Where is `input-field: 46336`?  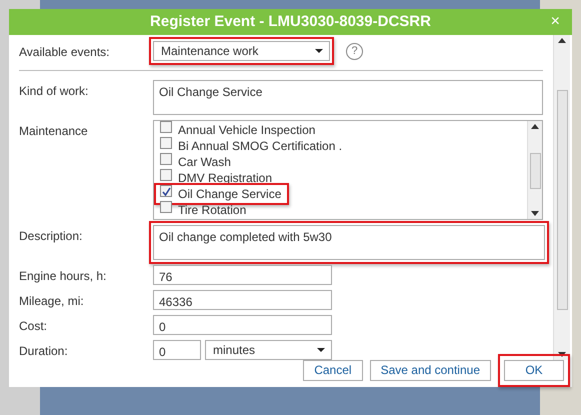
input-field: 46336 is located at coordinates (242, 300).